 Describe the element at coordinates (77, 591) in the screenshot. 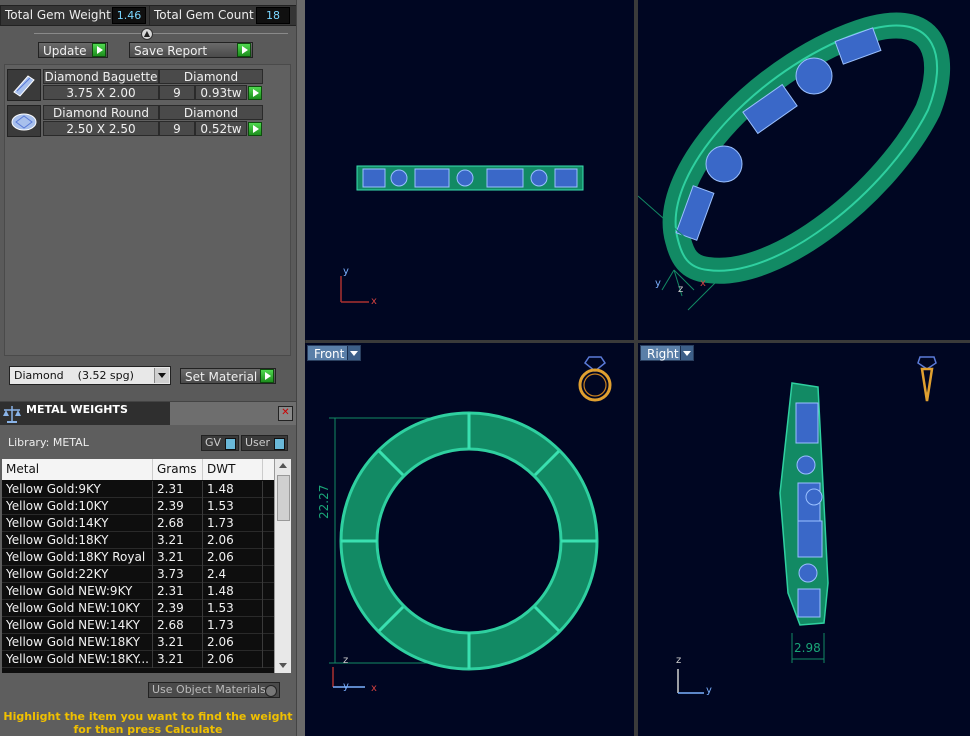

I see `metal-cell: Yellow Gold NEW:9KY` at that location.